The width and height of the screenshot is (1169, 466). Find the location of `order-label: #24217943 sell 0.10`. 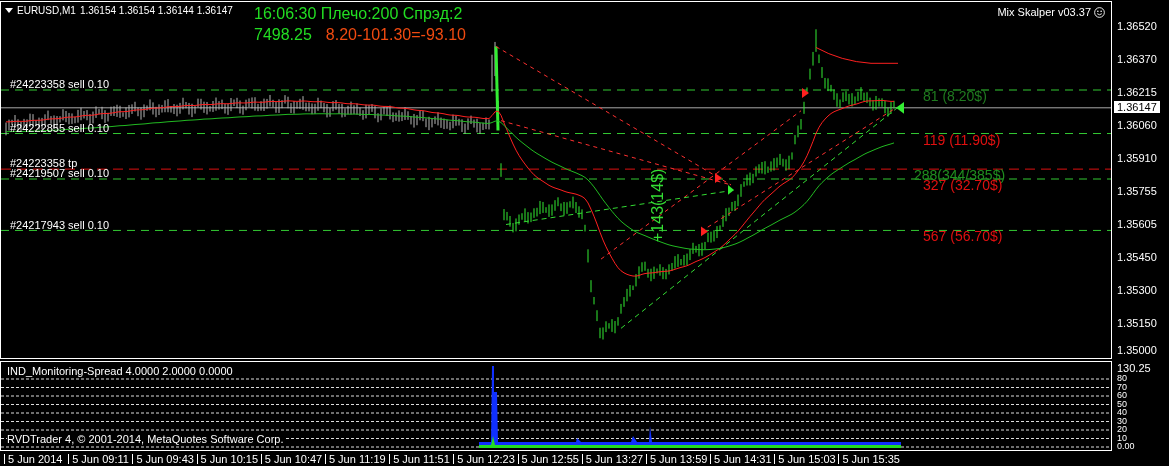

order-label: #24217943 sell 0.10 is located at coordinates (60, 225).